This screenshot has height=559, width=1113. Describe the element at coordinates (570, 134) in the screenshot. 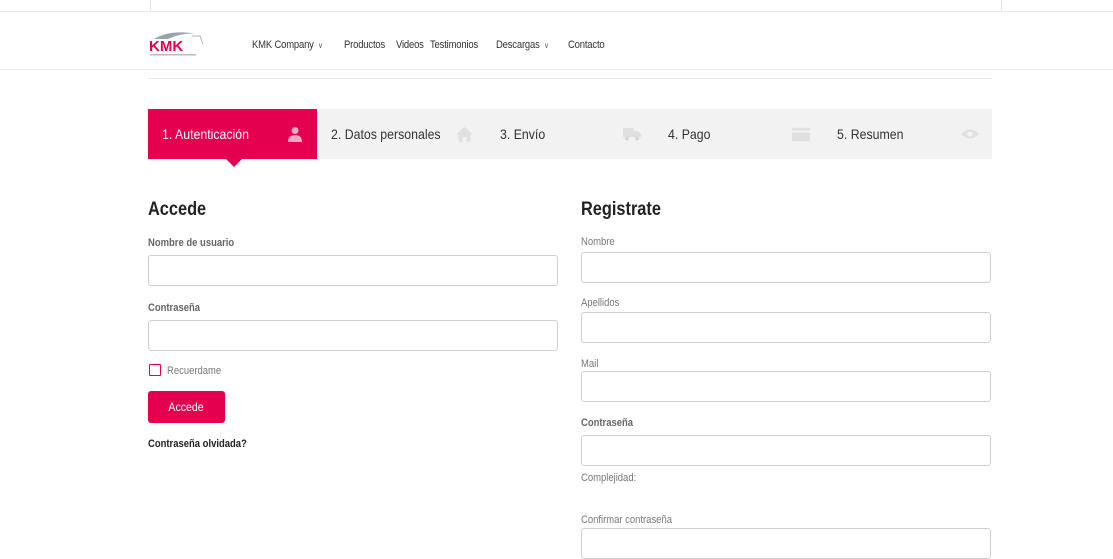

I see `step-envio: 3. Envío` at that location.